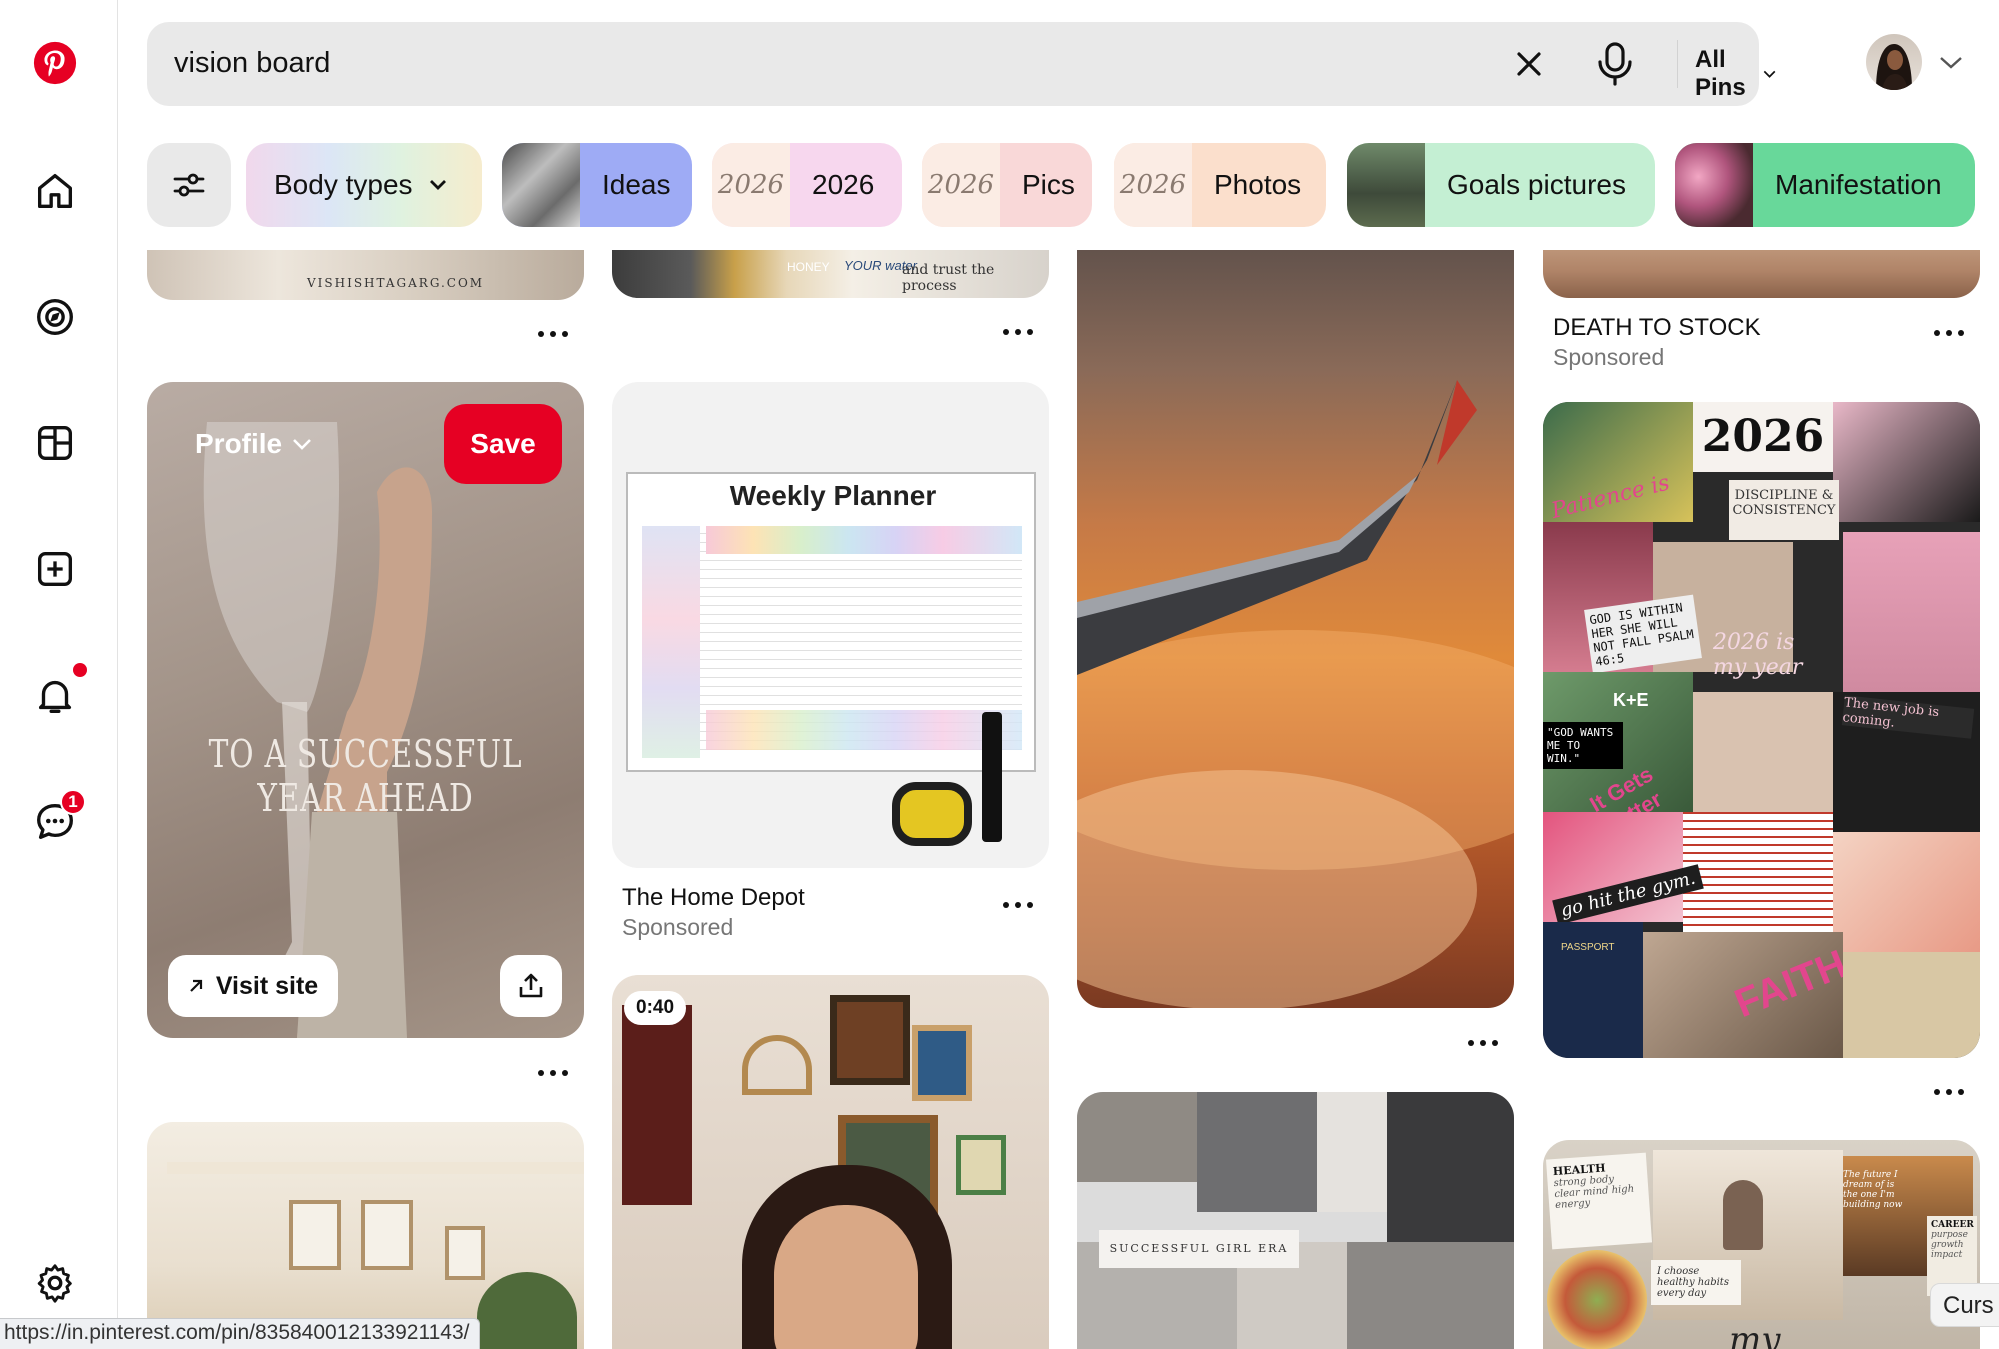 Image resolution: width=1999 pixels, height=1349 pixels. Describe the element at coordinates (1199, 1249) in the screenshot. I see `pin-caption: SUCCESSFUL GIRL ERA` at that location.